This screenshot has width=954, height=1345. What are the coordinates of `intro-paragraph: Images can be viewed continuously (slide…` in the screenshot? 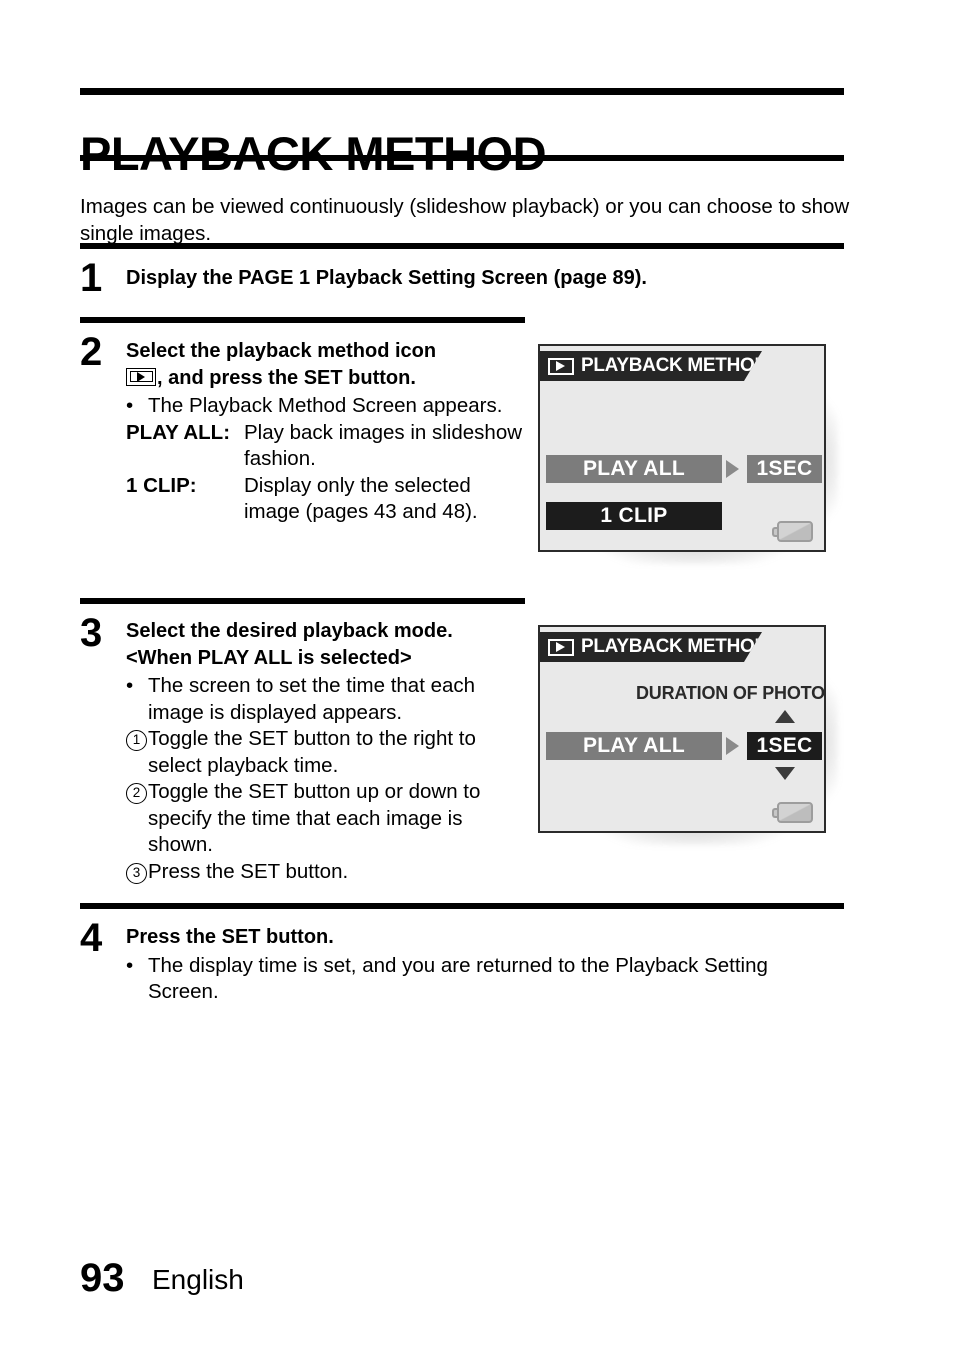 It's located at (465, 219).